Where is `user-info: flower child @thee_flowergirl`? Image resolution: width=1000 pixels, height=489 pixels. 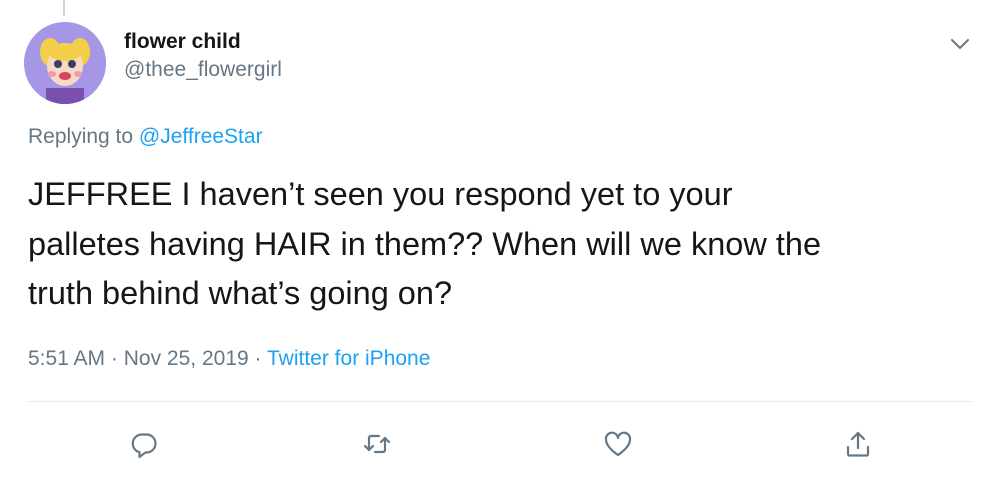
user-info: flower child @thee_flowergirl is located at coordinates (203, 56).